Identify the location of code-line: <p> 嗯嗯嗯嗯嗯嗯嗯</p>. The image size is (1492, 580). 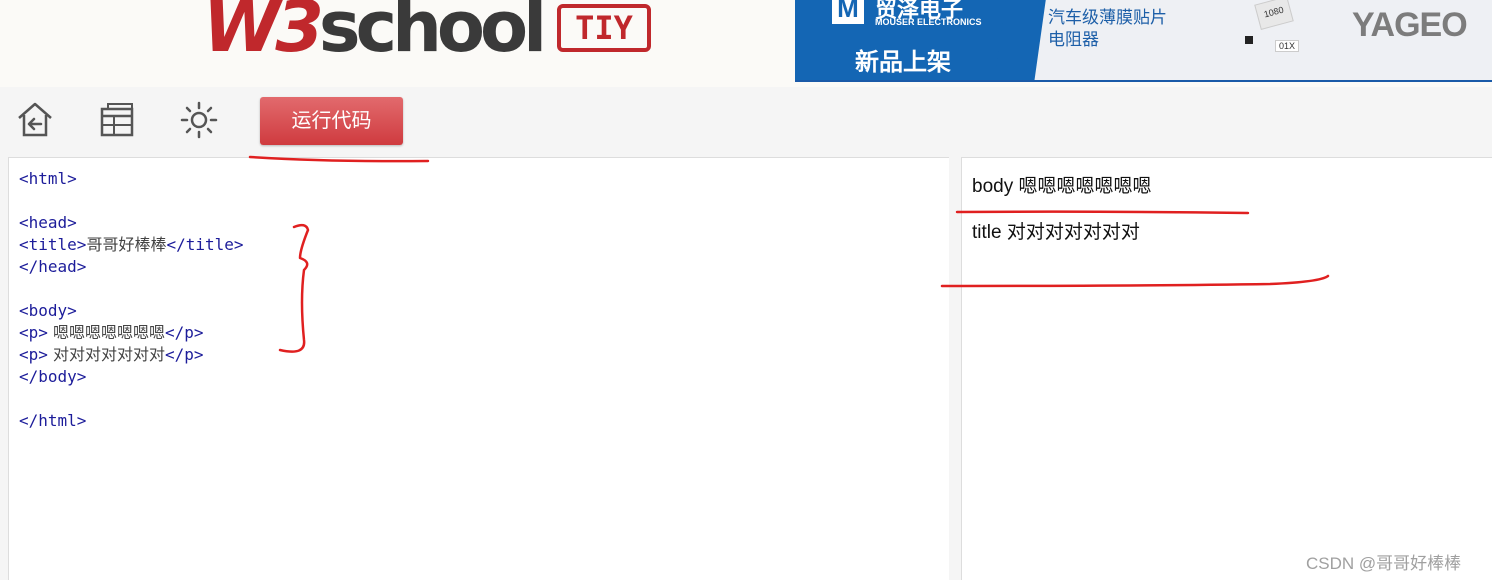
(111, 332).